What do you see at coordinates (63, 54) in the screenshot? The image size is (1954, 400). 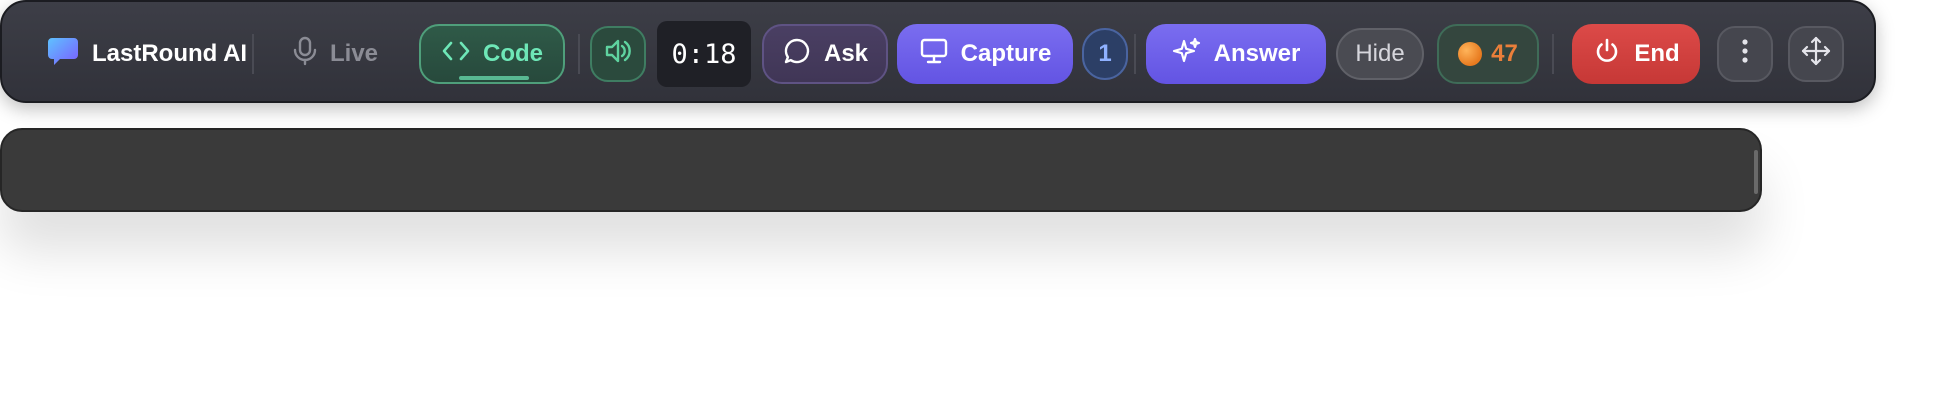 I see `chat-bubble-icon` at bounding box center [63, 54].